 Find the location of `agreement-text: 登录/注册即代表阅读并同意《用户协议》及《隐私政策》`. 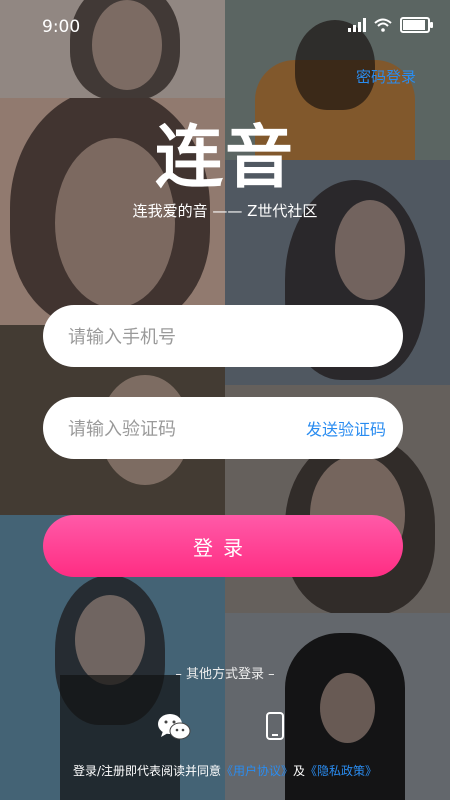

agreement-text: 登录/注册即代表阅读并同意《用户协议》及《隐私政策》 is located at coordinates (225, 770).